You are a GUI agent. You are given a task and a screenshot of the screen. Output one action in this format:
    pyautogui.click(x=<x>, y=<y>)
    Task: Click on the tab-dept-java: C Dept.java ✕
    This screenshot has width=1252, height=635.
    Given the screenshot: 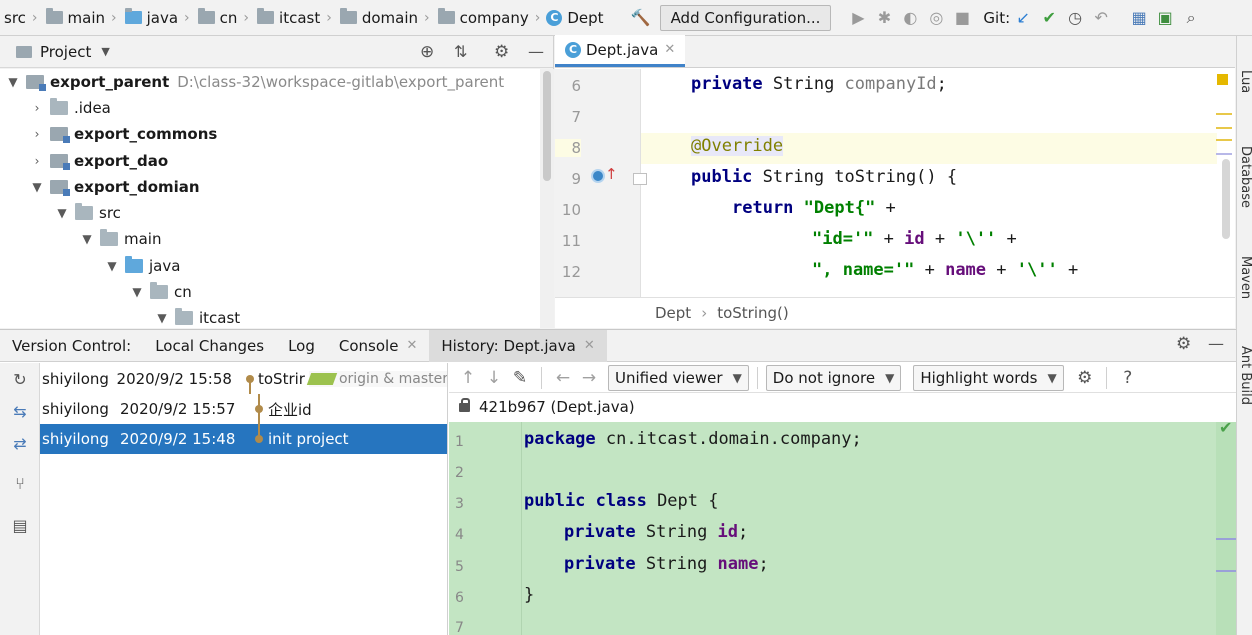 What is the action you would take?
    pyautogui.click(x=620, y=51)
    